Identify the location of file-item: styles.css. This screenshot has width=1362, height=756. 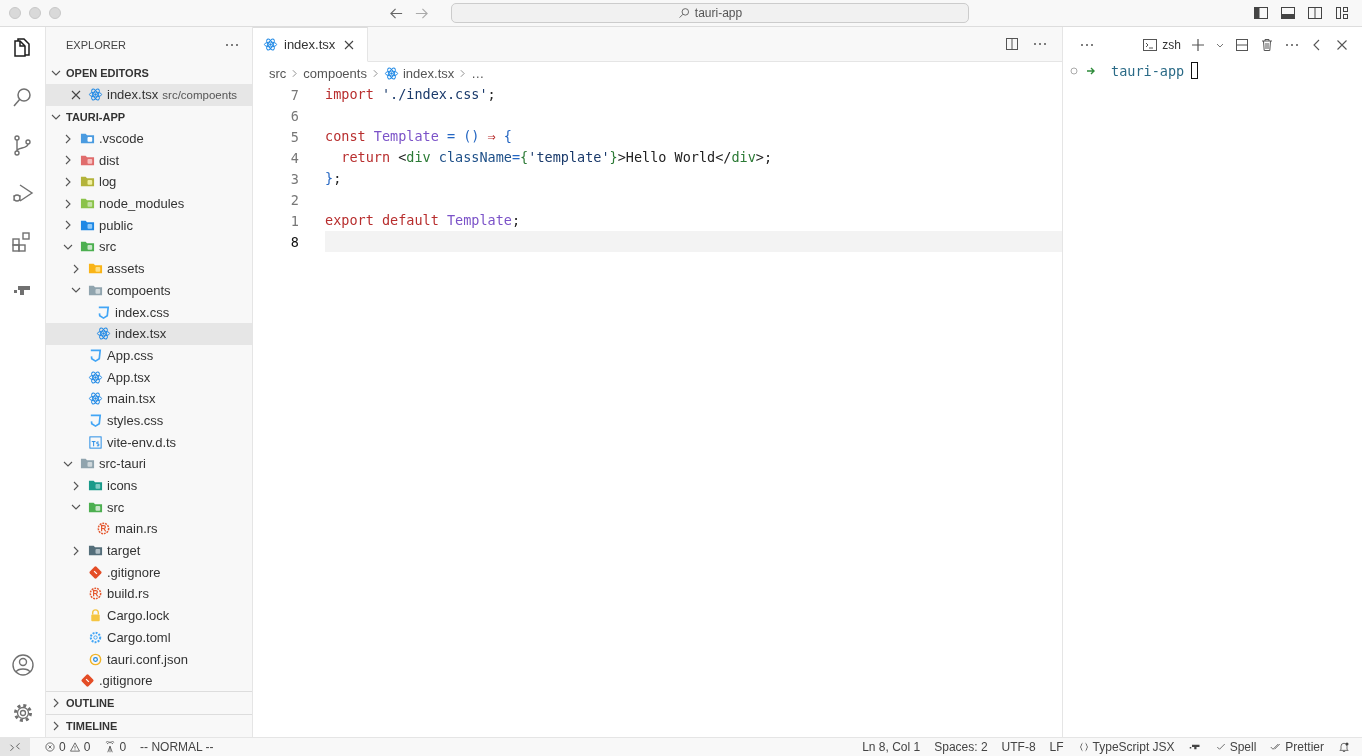
(149, 420).